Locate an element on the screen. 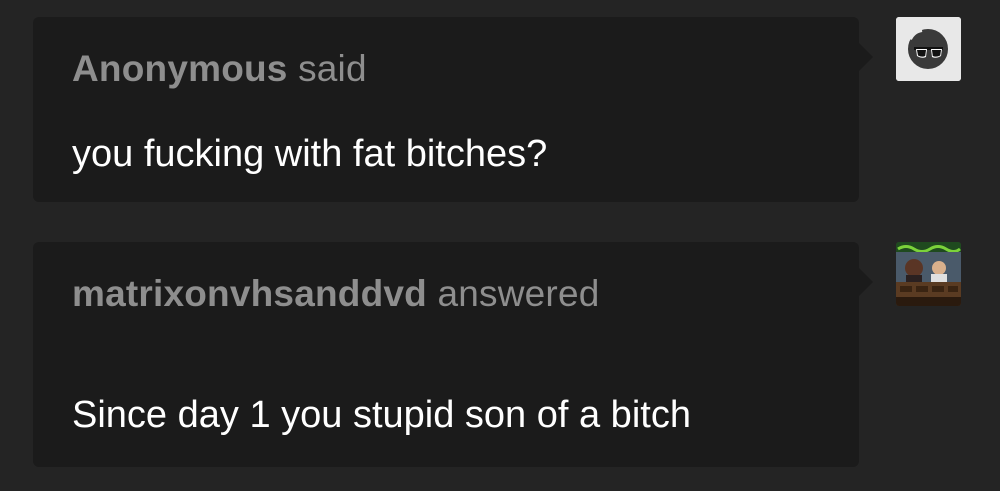  ask-header: Anonymous said is located at coordinates (219, 69).